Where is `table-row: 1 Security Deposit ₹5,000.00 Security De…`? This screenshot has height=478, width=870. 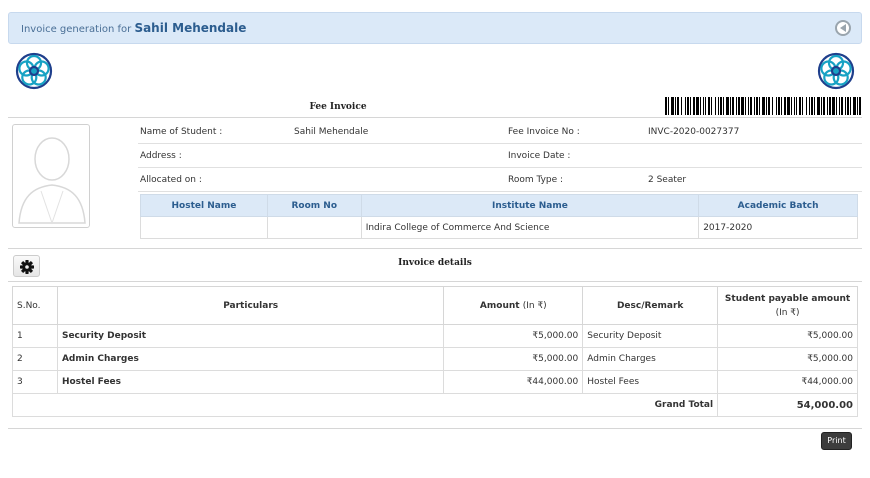 table-row: 1 Security Deposit ₹5,000.00 Security De… is located at coordinates (435, 336).